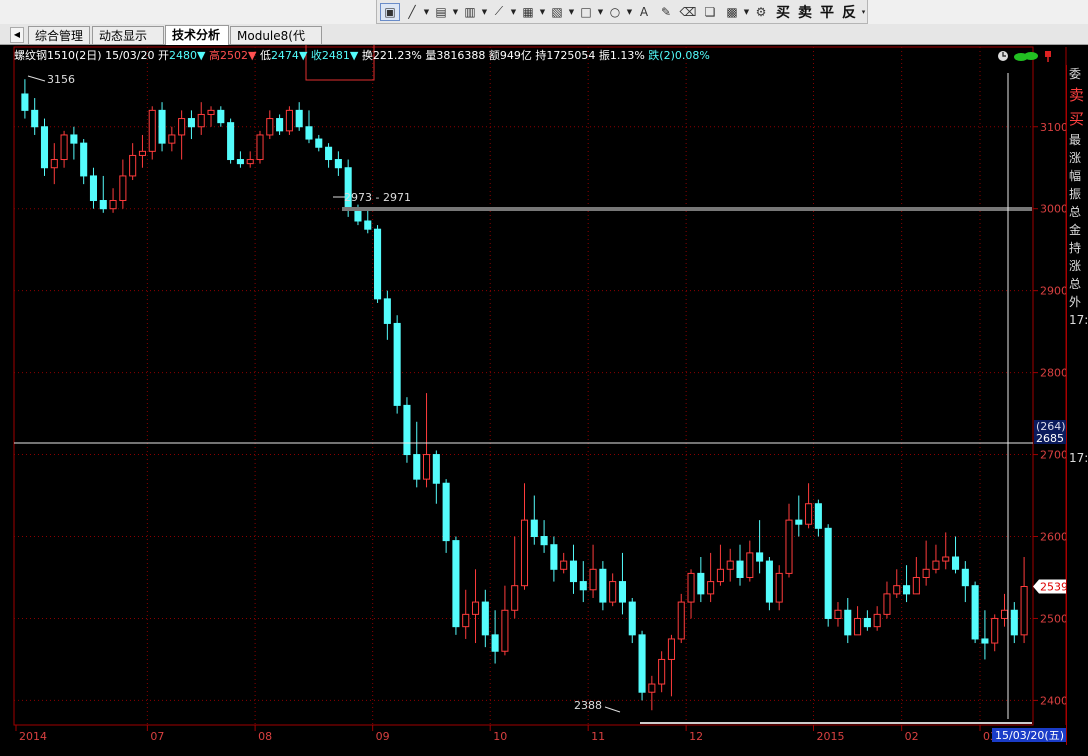  Describe the element at coordinates (1054, 700) in the screenshot. I see `y-tick-label: 2400` at that location.